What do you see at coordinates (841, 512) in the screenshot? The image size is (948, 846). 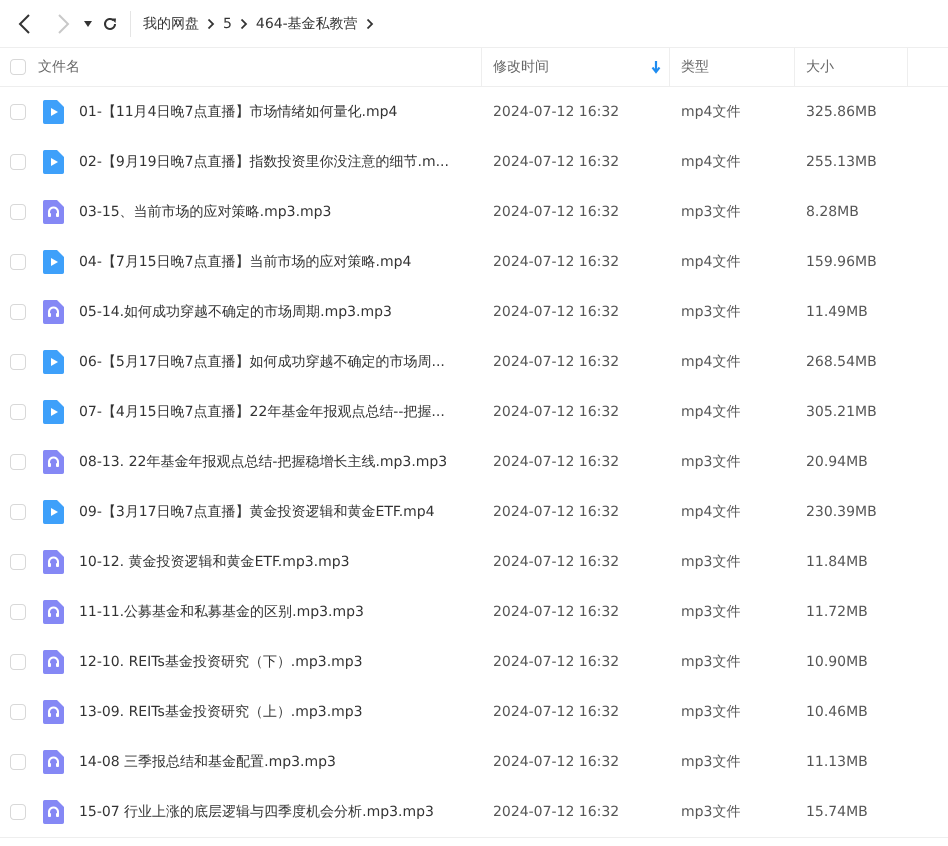 I see `file-size: 230.39MB` at bounding box center [841, 512].